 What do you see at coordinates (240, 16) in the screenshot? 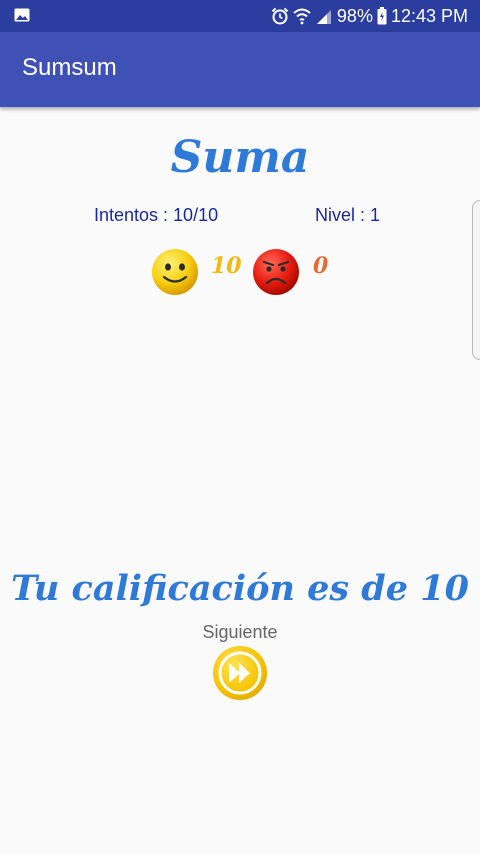
I see `status-bar: 98% 12:43 PM` at bounding box center [240, 16].